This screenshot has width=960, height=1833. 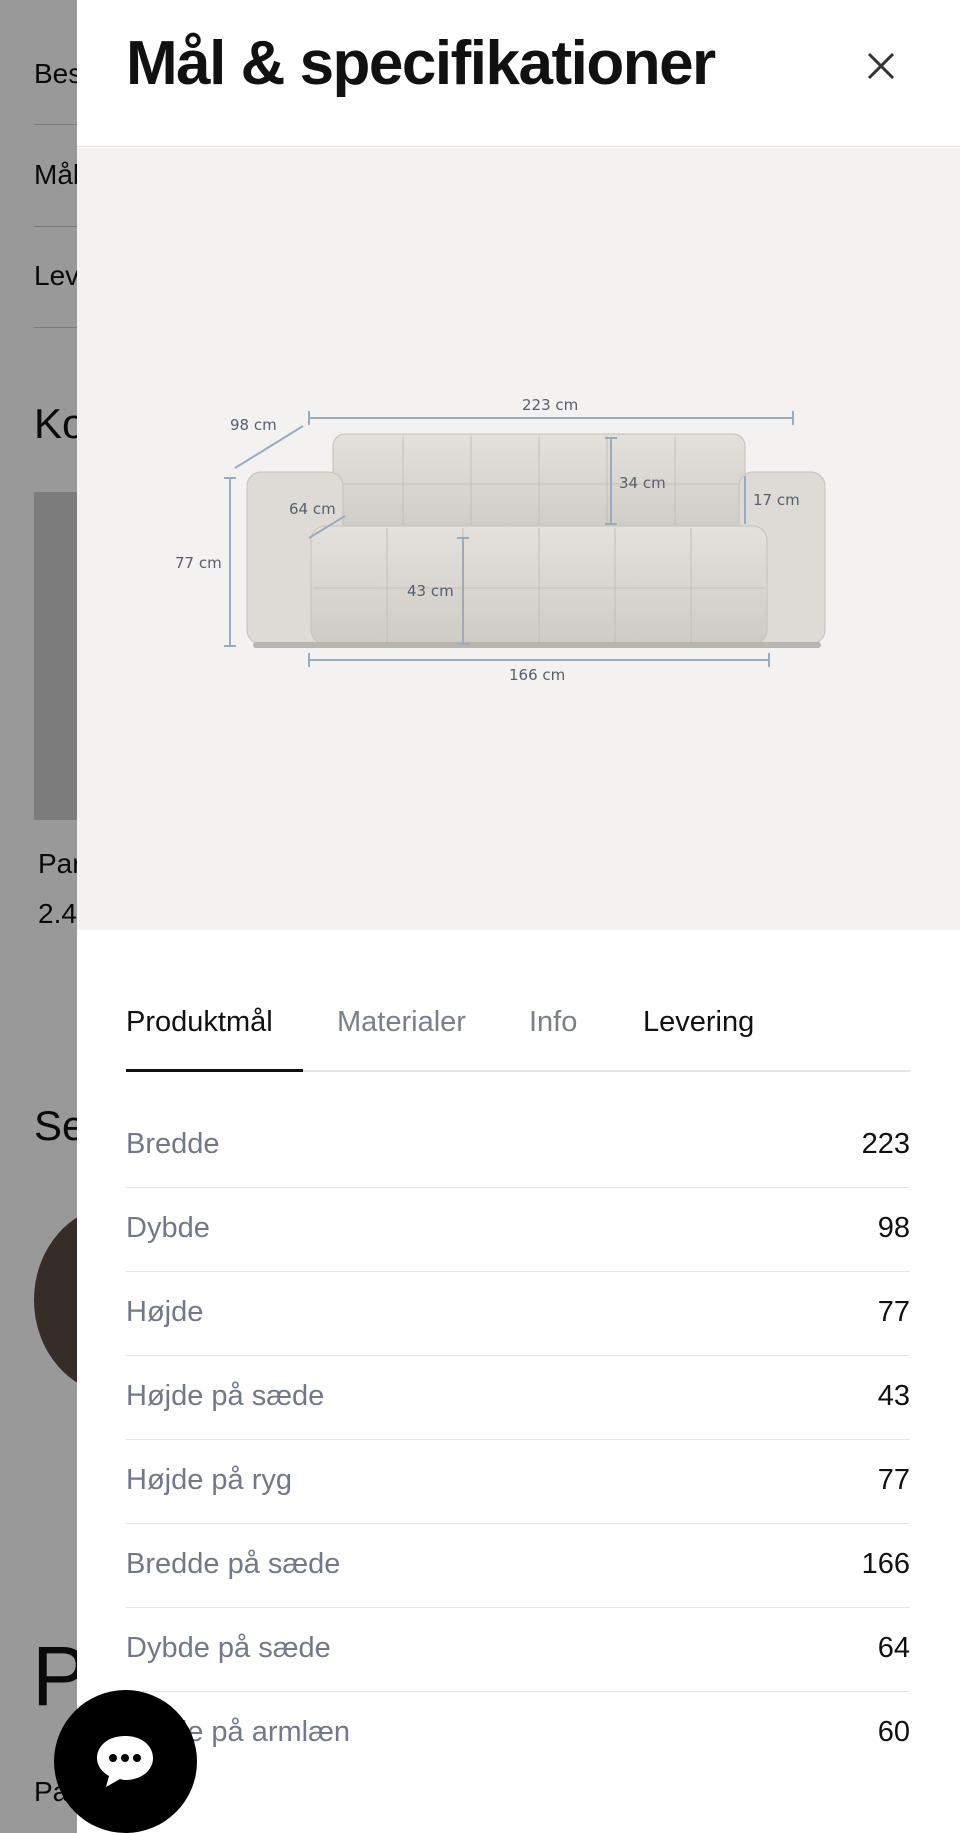 I want to click on tab-produktmaal: Produktmål, so click(x=199, y=1022).